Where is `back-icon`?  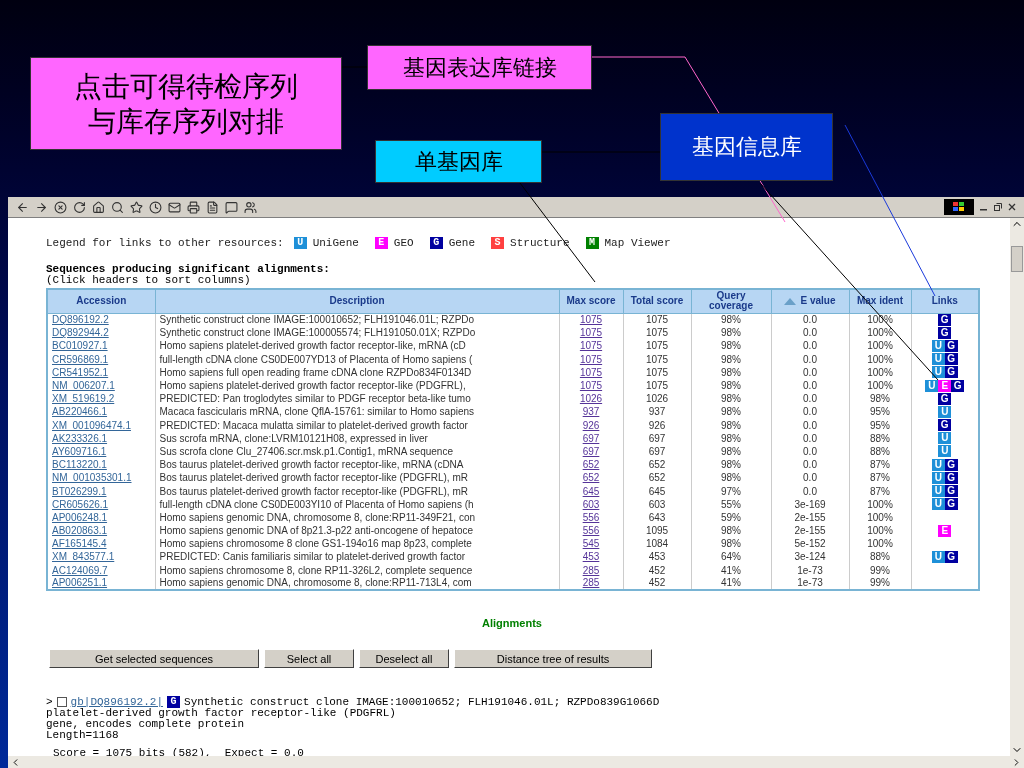
back-icon is located at coordinates (22, 207).